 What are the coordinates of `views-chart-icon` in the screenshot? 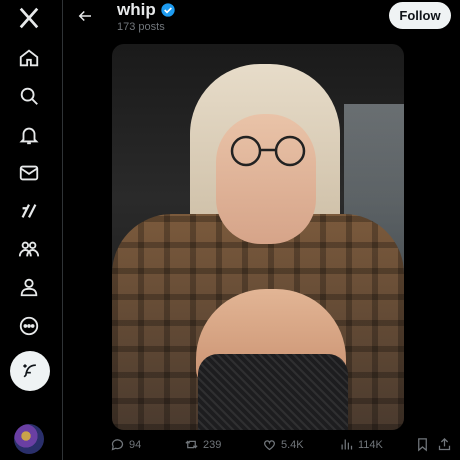 It's located at (347, 444).